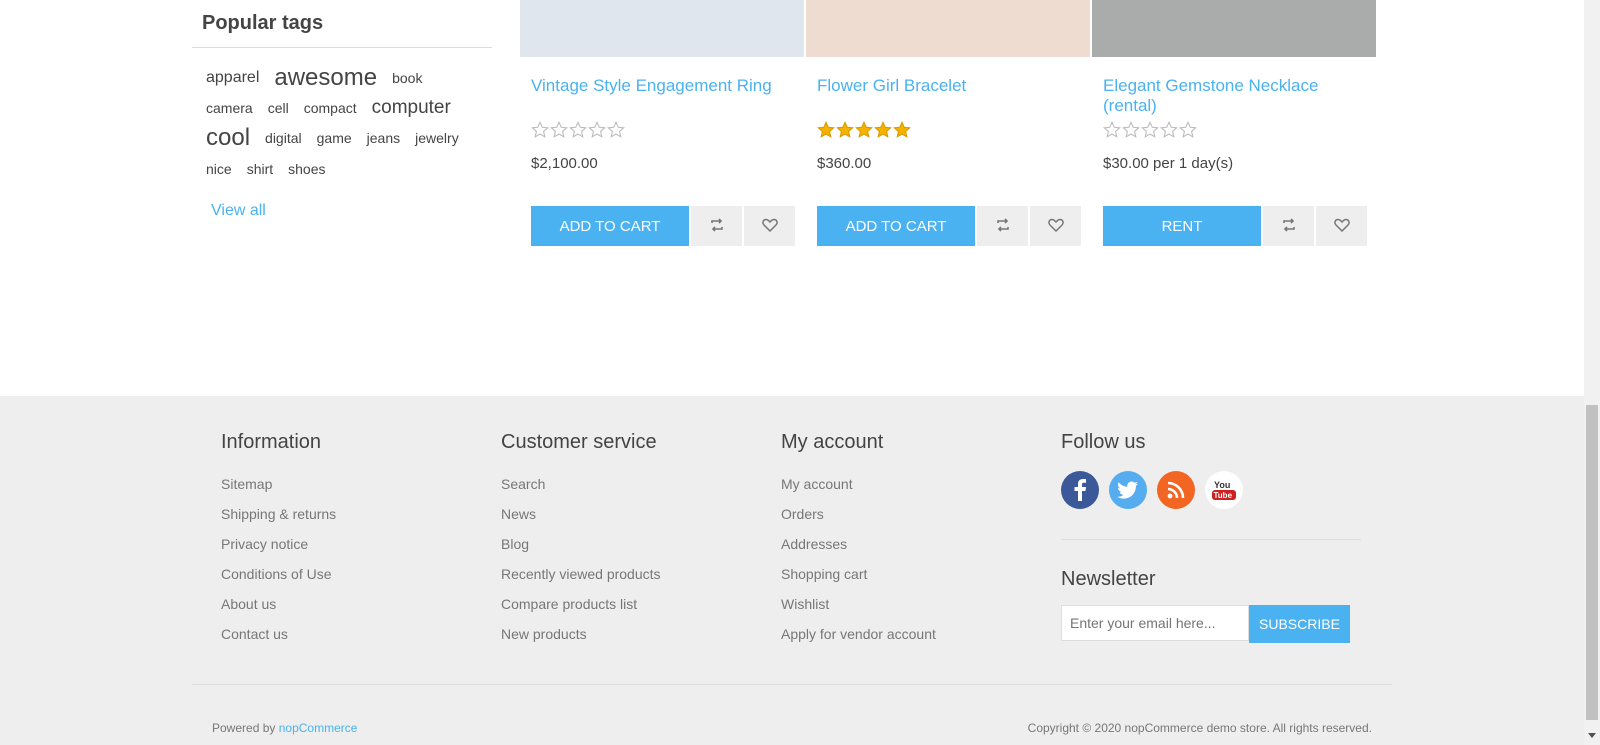 This screenshot has width=1600, height=745. What do you see at coordinates (858, 611) in the screenshot?
I see `footer-link: Wishlist` at bounding box center [858, 611].